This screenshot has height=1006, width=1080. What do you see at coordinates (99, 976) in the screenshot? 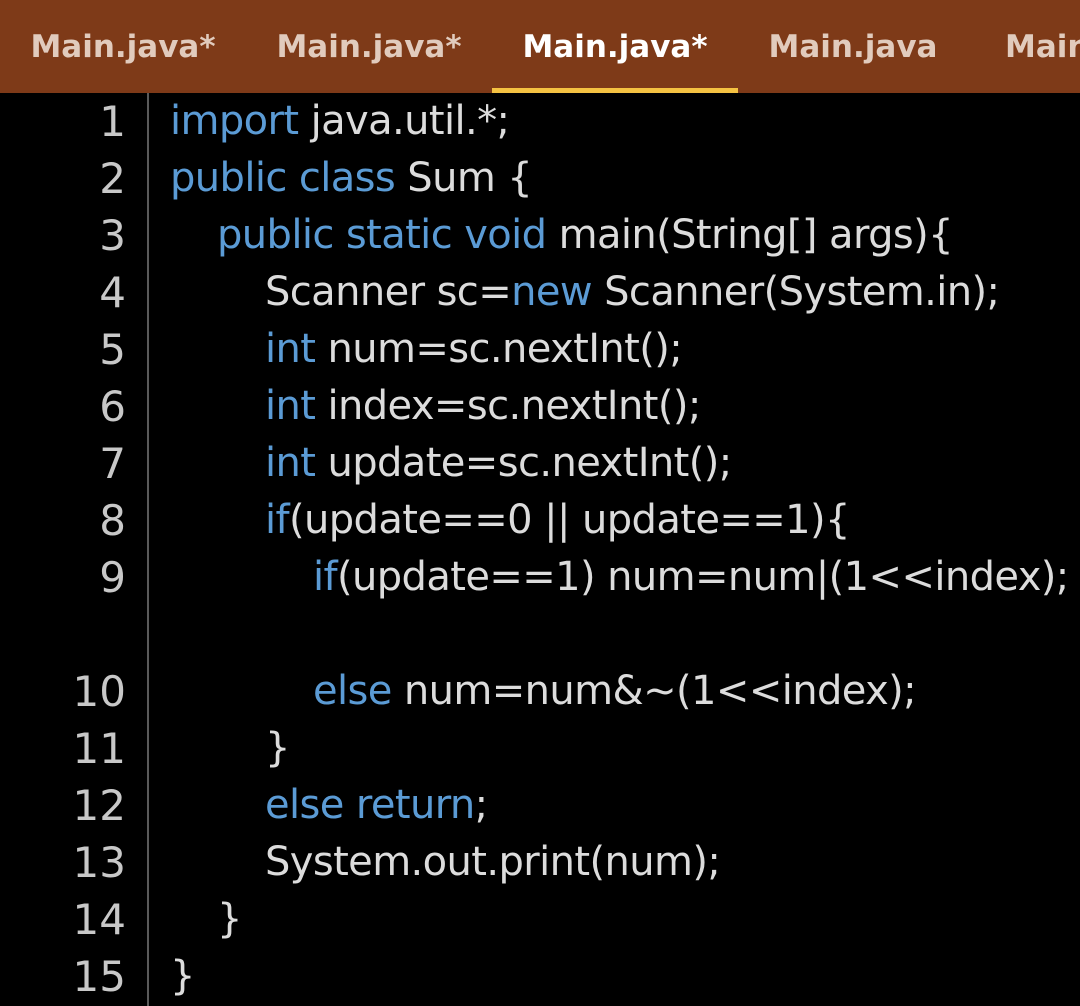
I see `line-number: 15` at bounding box center [99, 976].